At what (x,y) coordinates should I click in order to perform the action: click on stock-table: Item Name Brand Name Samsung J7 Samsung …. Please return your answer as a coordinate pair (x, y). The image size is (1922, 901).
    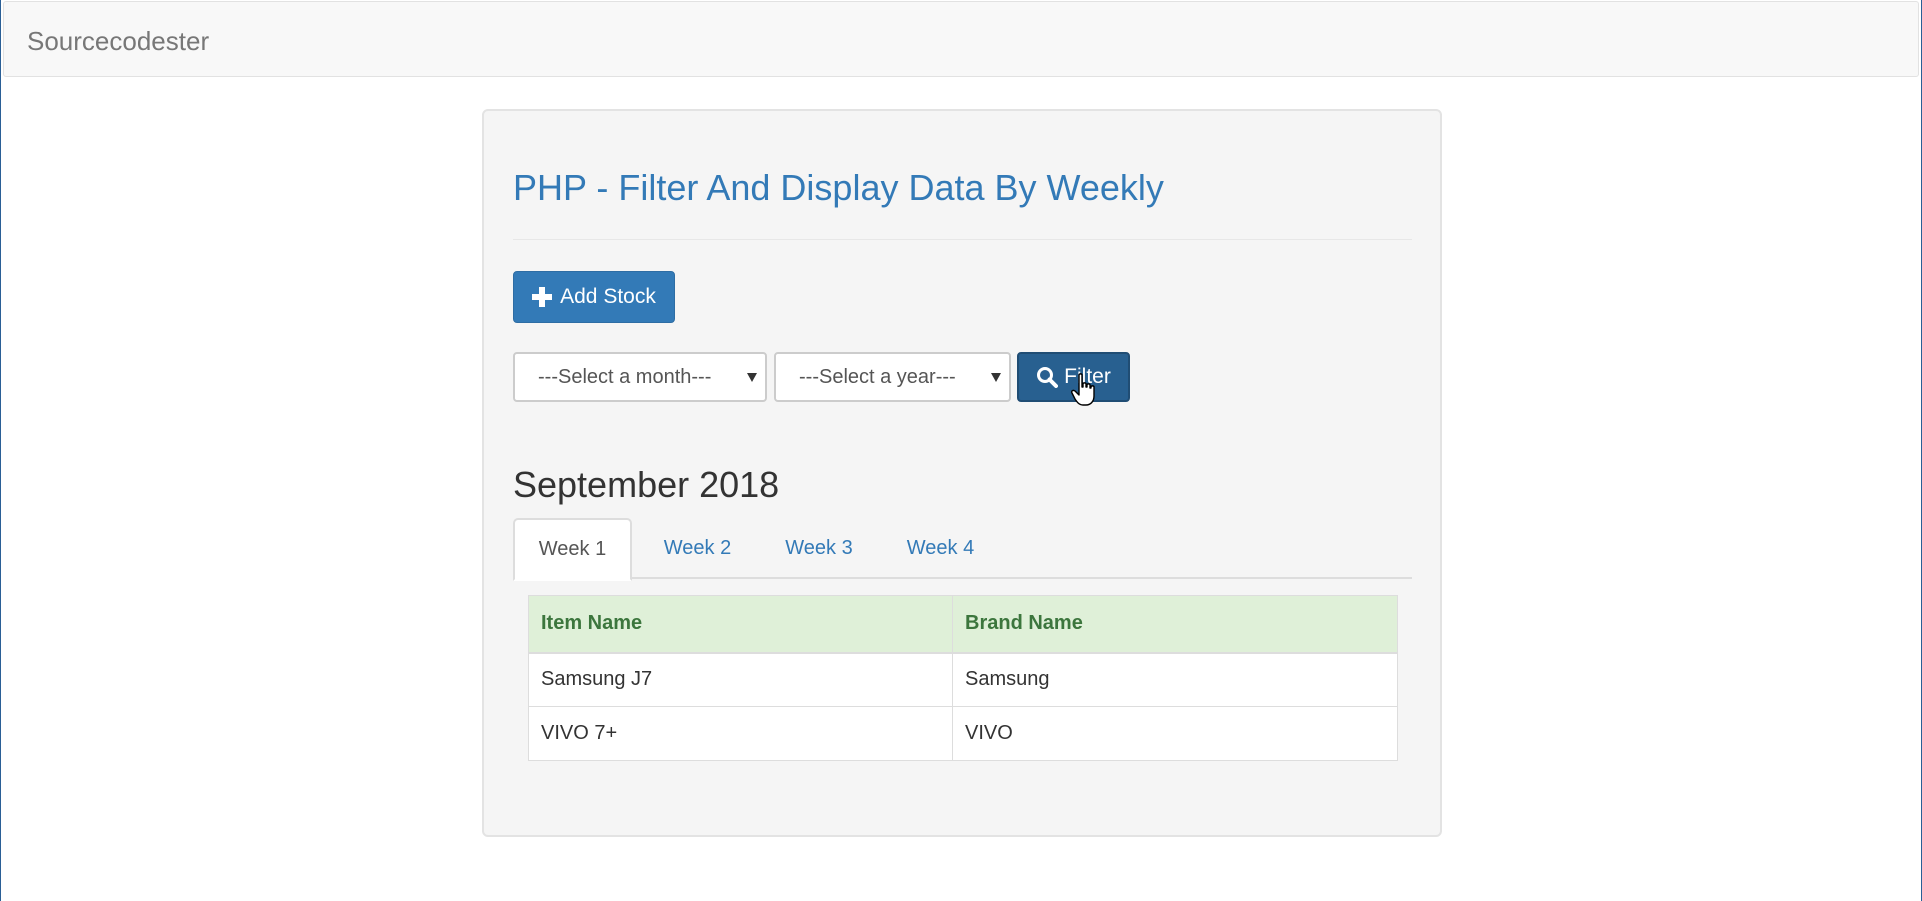
    Looking at the image, I should click on (963, 678).